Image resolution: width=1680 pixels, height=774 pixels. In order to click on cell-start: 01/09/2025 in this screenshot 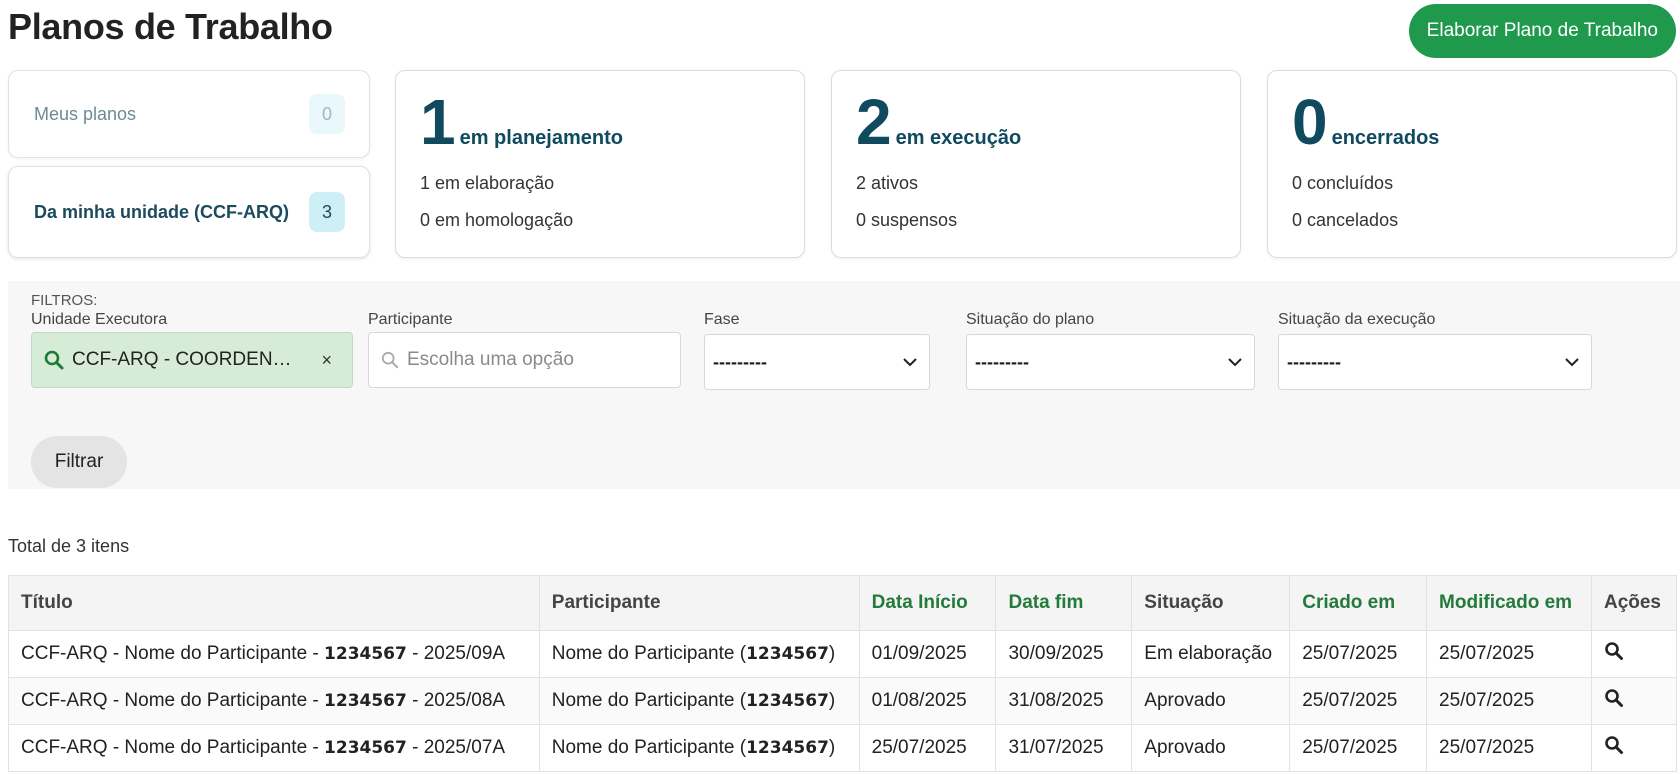, I will do `click(927, 654)`.